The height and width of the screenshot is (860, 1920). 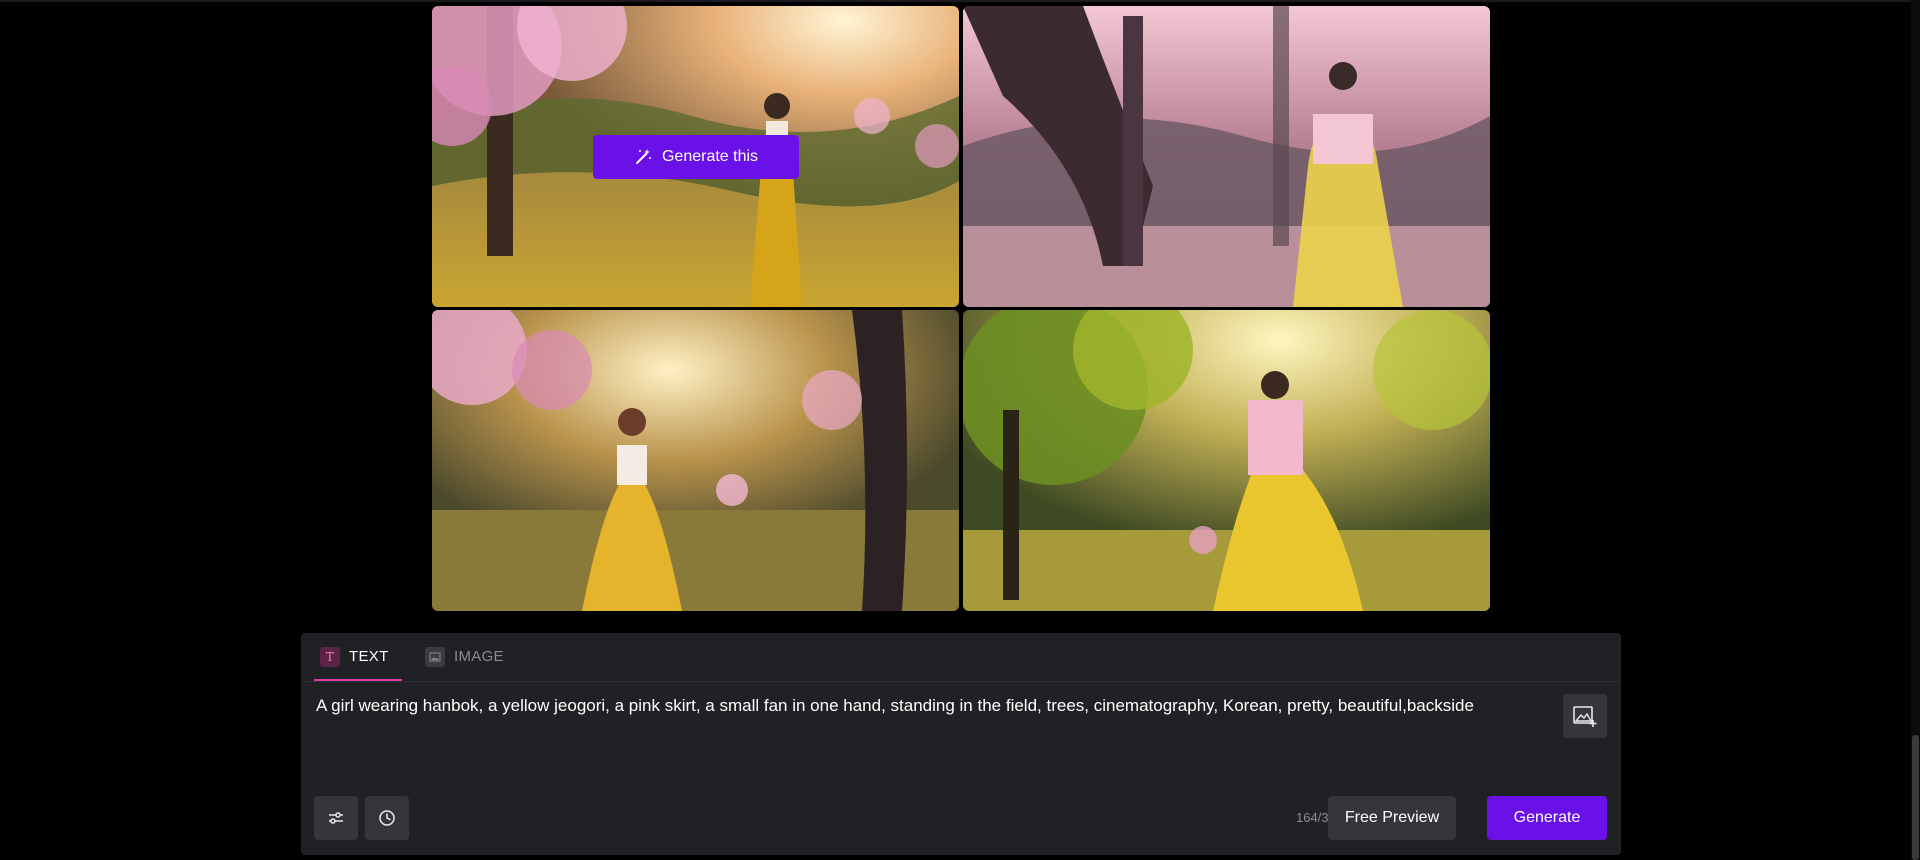 I want to click on sliders-icon, so click(x=336, y=818).